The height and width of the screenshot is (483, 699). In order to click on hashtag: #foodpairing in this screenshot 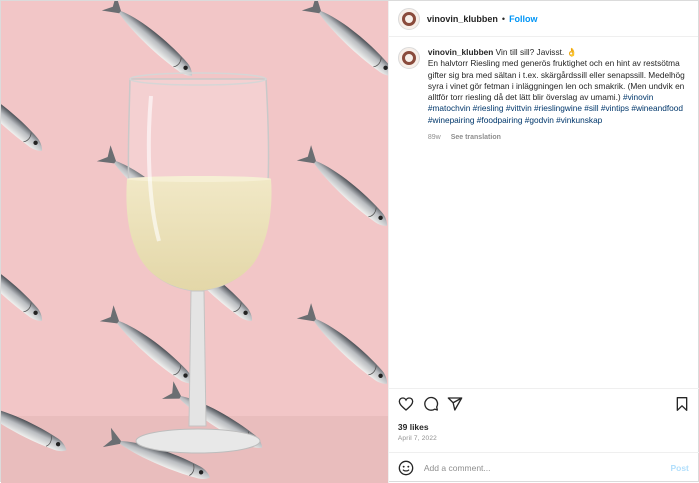, I will do `click(500, 120)`.